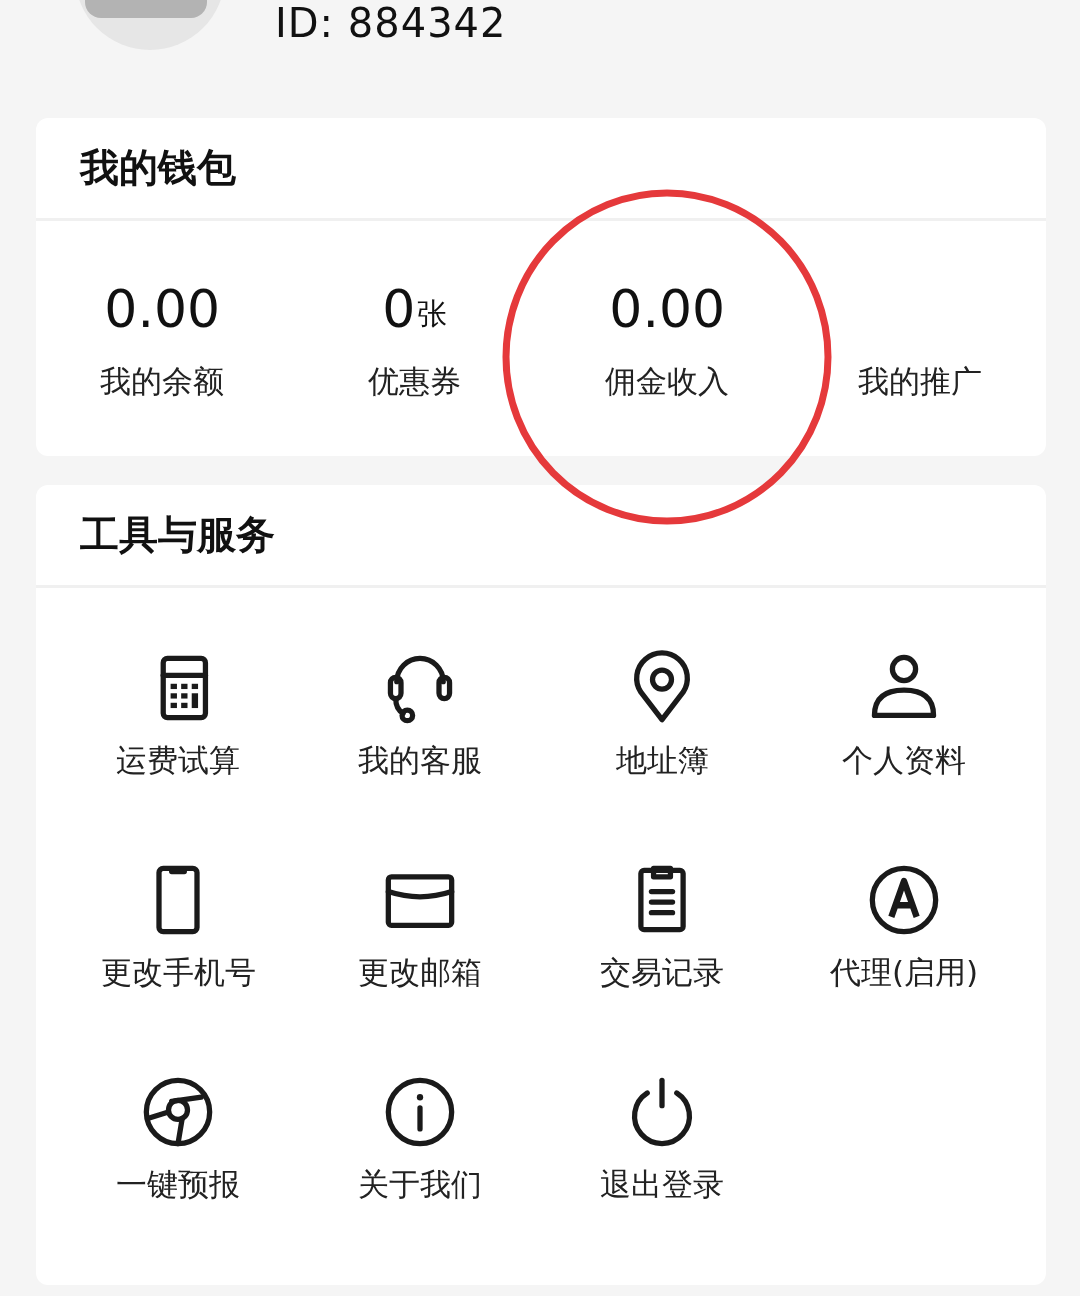 The width and height of the screenshot is (1080, 1296). I want to click on user-id: ID: 884342, so click(391, 23).